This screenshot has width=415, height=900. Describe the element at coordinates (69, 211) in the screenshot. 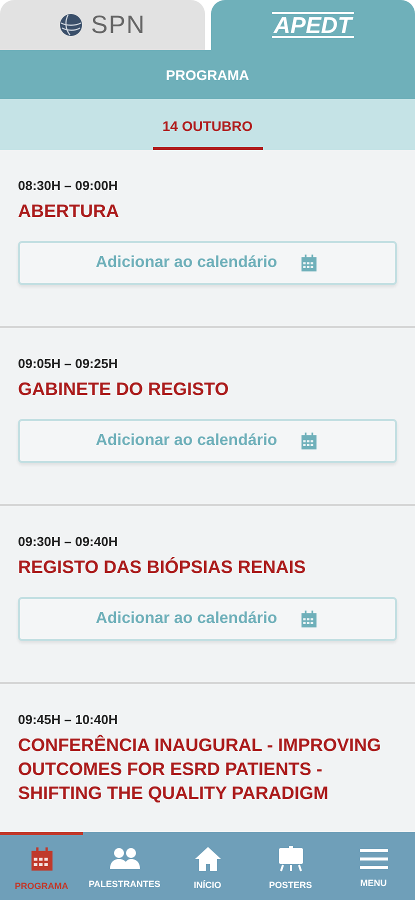

I see `session-title: ABERTURA` at that location.